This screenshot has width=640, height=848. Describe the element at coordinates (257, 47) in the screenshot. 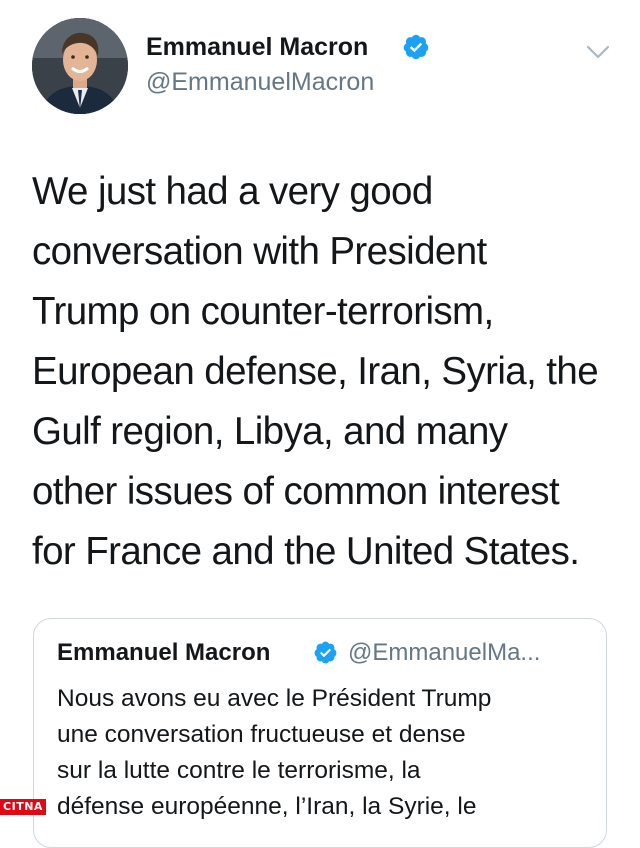

I see `author-name: Emmanuel Macron` at that location.